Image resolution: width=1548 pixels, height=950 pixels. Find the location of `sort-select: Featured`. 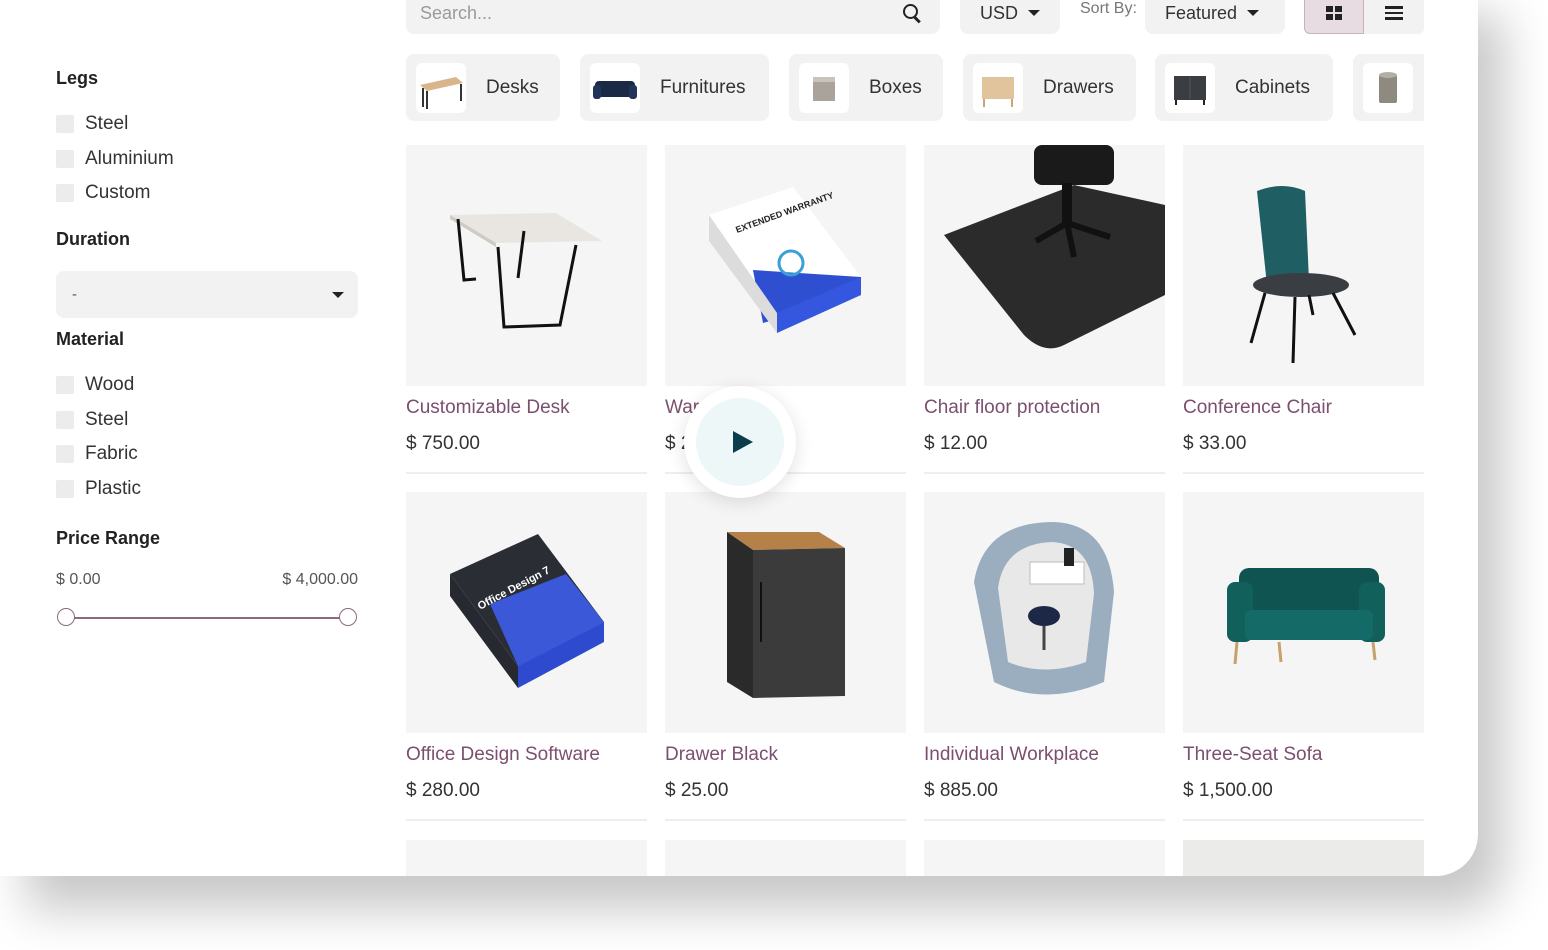

sort-select: Featured is located at coordinates (1215, 17).